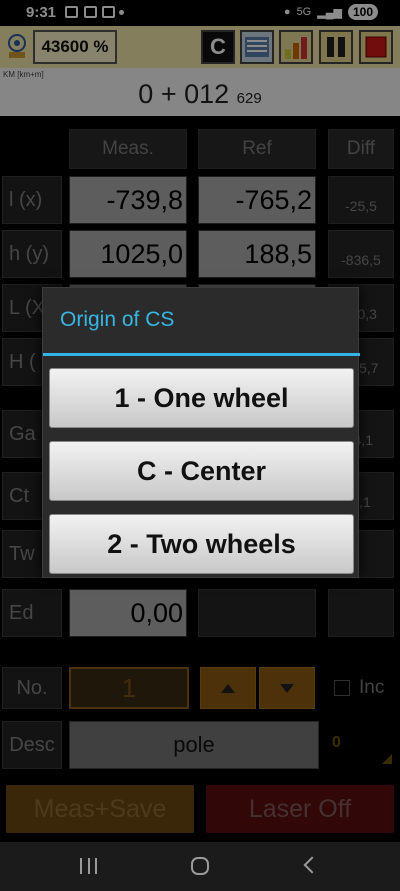 This screenshot has height=891, width=400. I want to click on ref-Ed, so click(257, 613).